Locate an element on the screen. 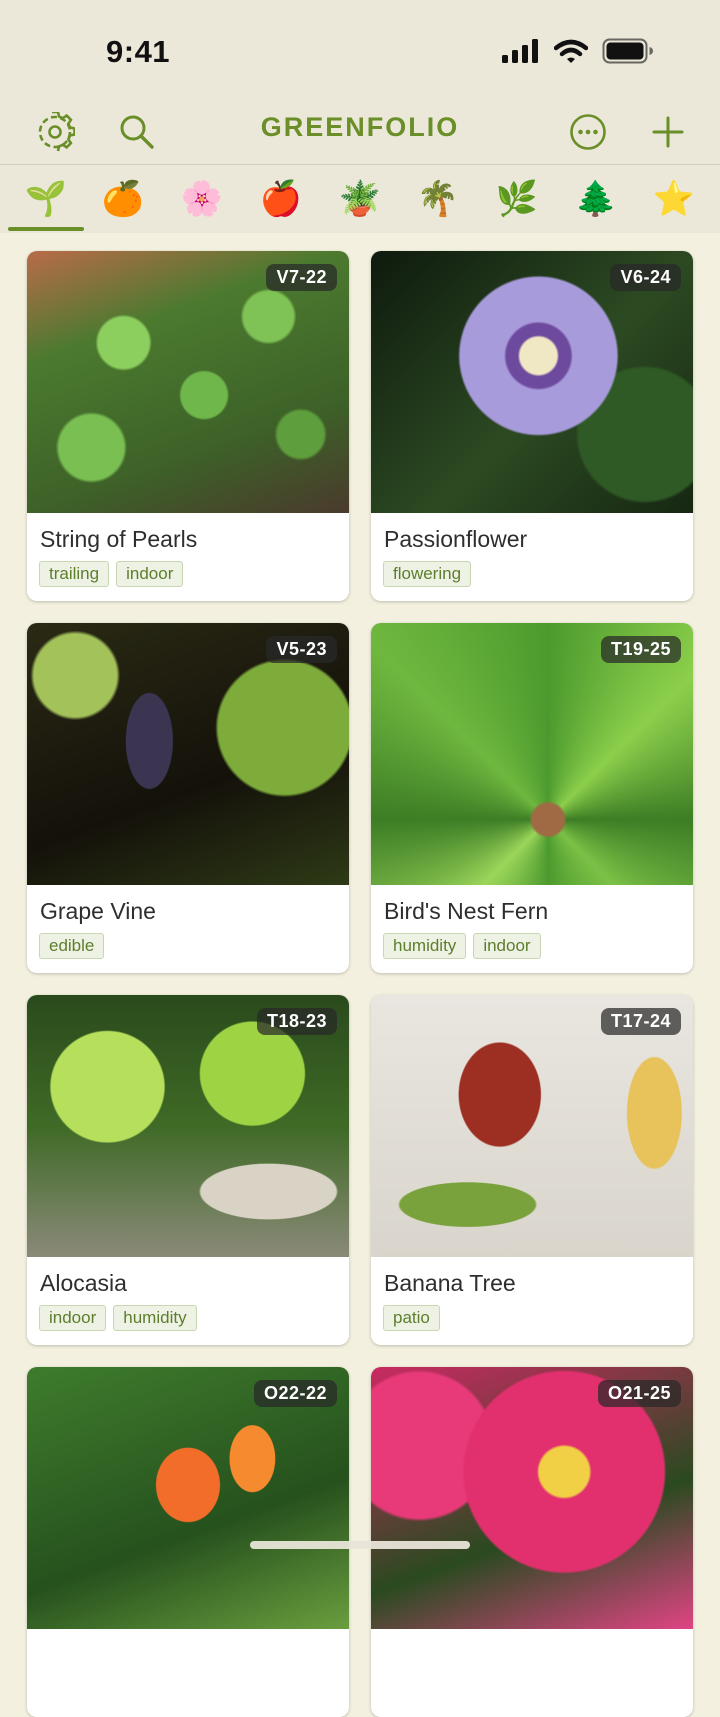 The height and width of the screenshot is (1717, 720). palm-tree-icon: 🌴 is located at coordinates (438, 199).